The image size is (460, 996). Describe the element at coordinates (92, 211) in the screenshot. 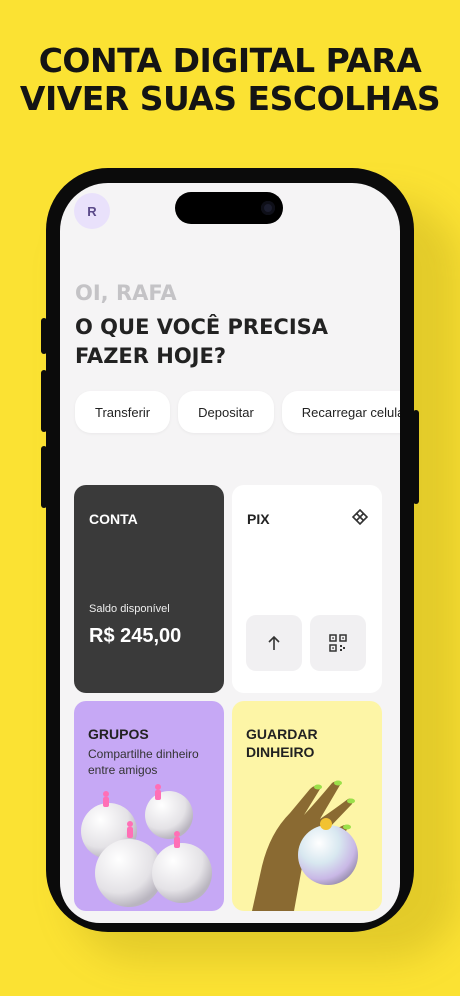

I see `profile-avatar: R` at that location.